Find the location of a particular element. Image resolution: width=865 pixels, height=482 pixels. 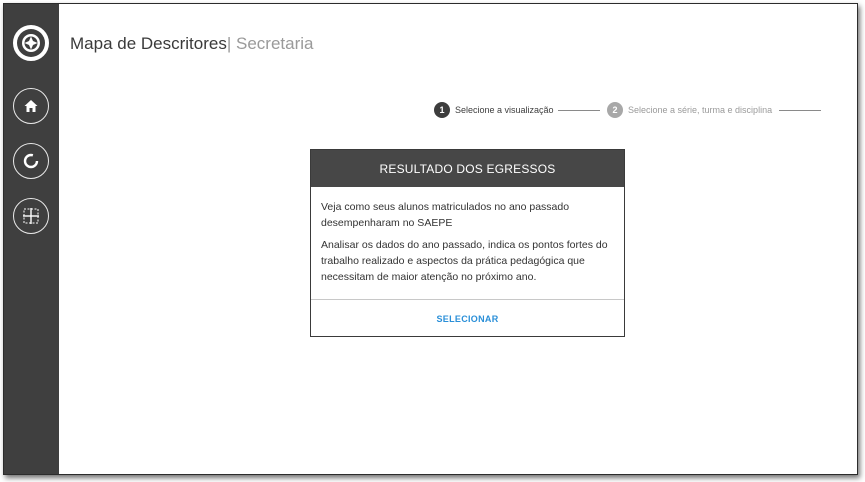

sidebar is located at coordinates (31, 239).